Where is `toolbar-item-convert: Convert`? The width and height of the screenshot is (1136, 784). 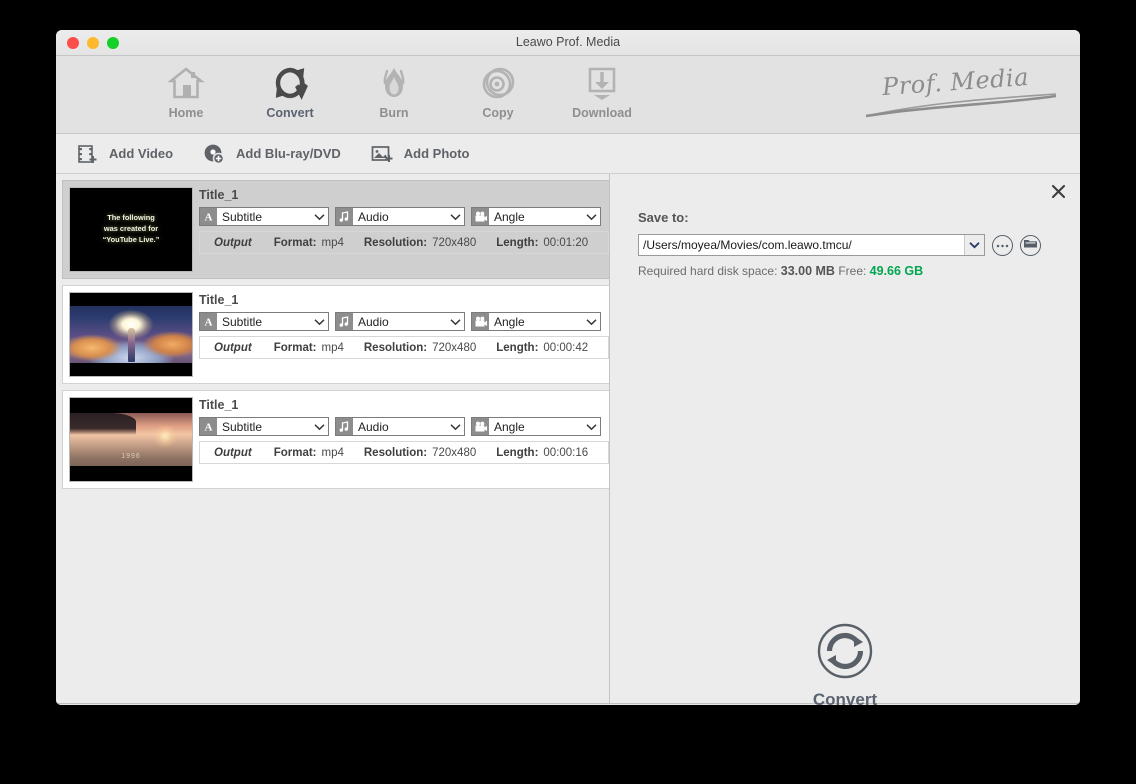
toolbar-item-convert: Convert is located at coordinates (290, 91).